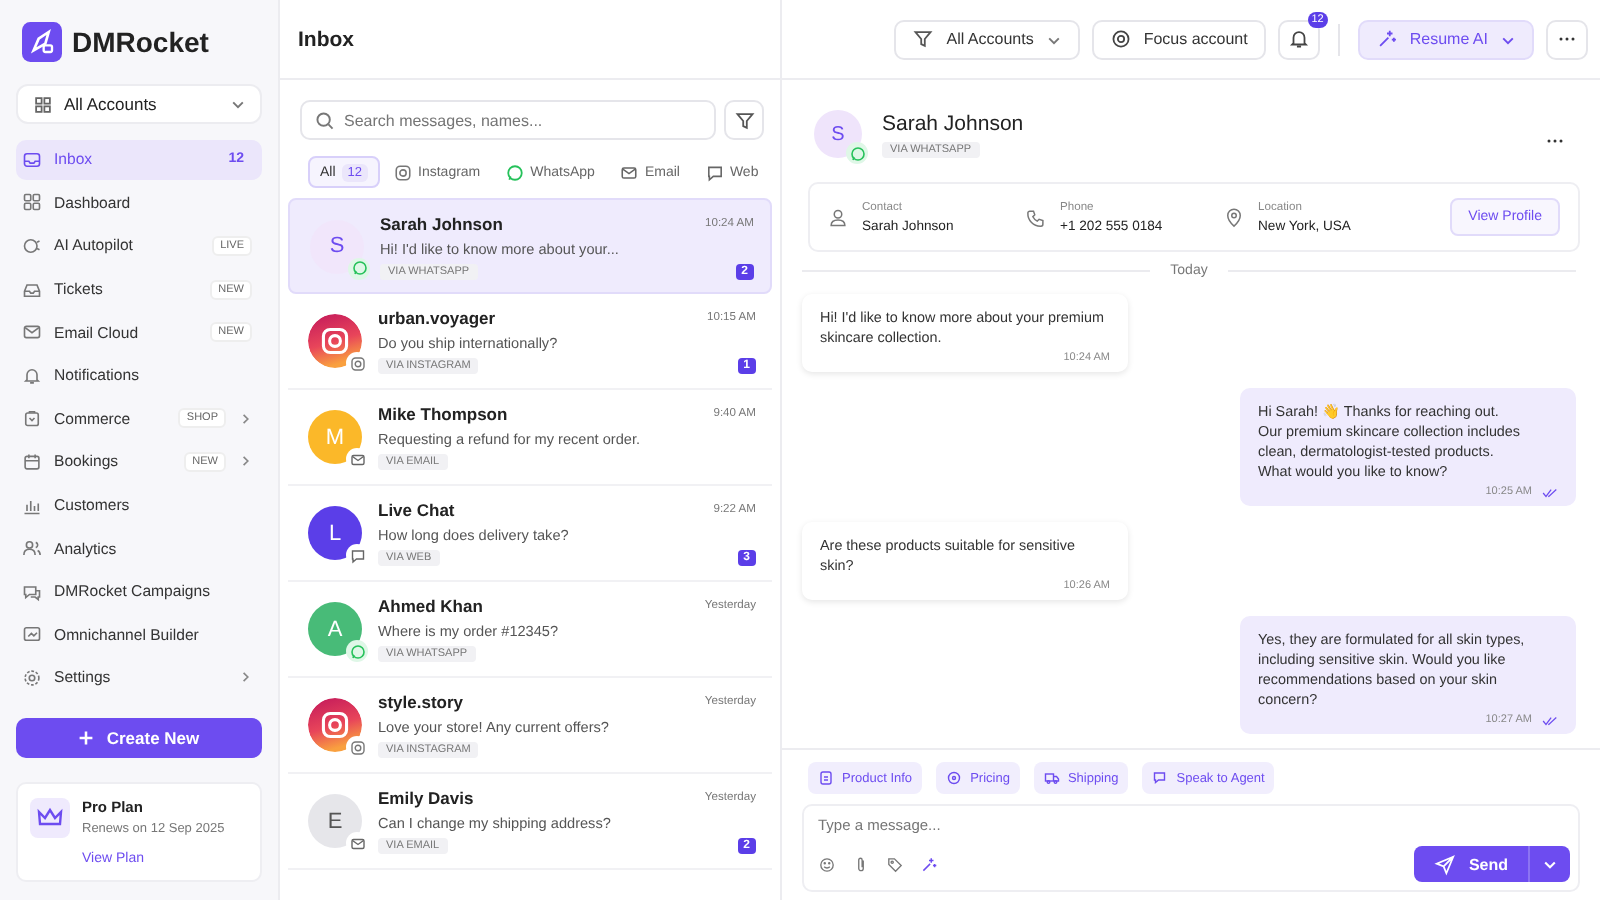 This screenshot has width=1600, height=900. What do you see at coordinates (32, 634) in the screenshot?
I see `window-icon` at bounding box center [32, 634].